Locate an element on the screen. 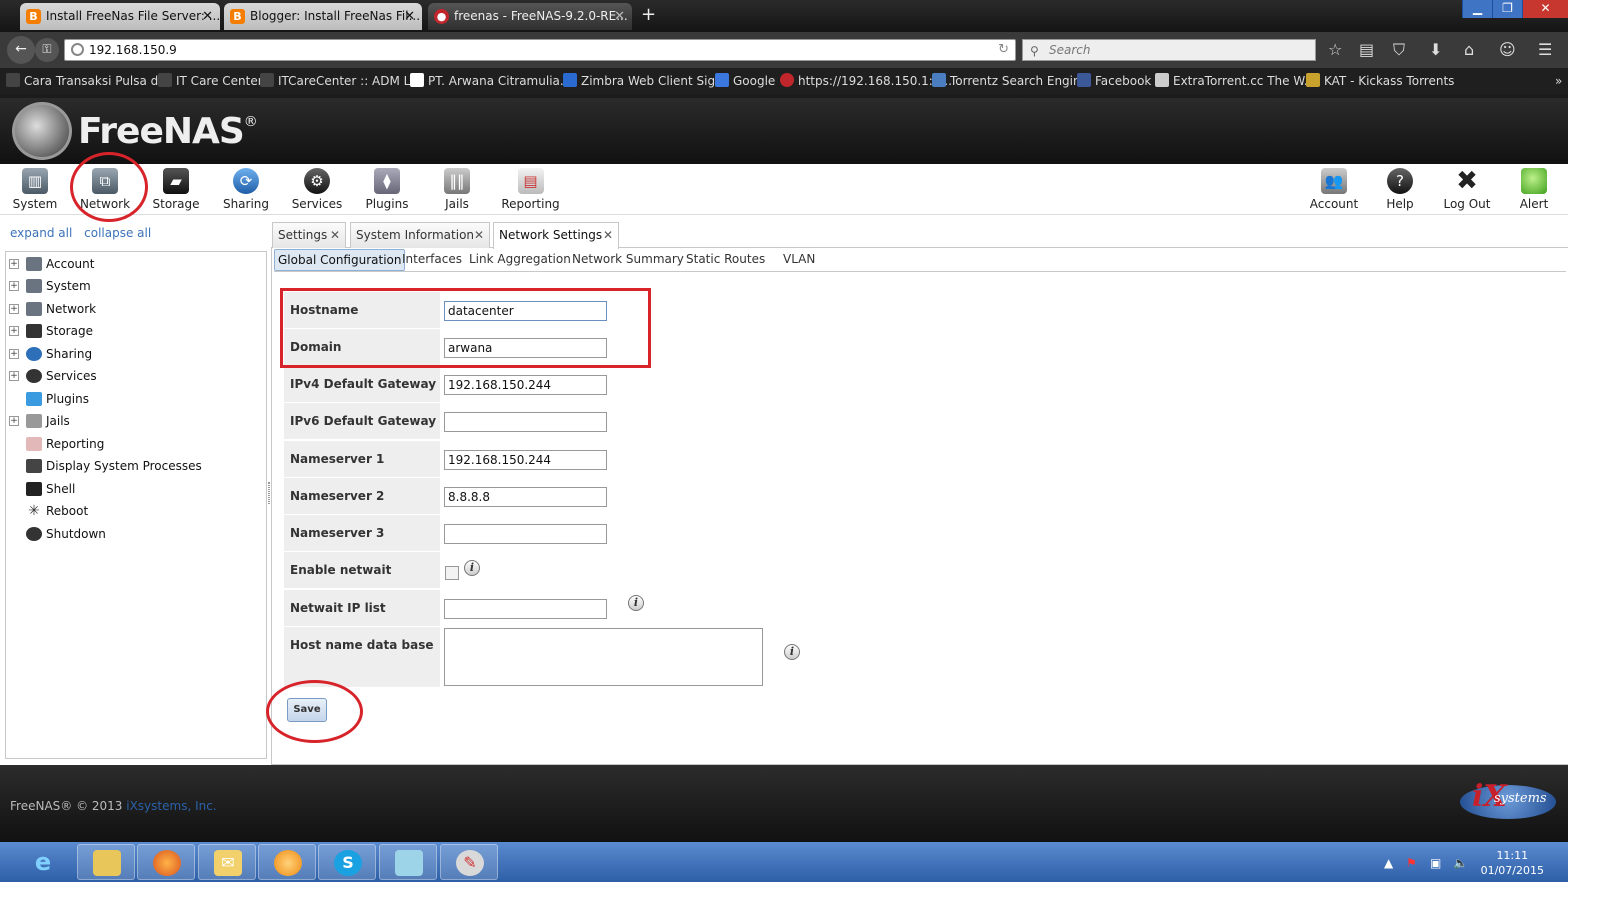  netwait-info-icon: i is located at coordinates (472, 568).